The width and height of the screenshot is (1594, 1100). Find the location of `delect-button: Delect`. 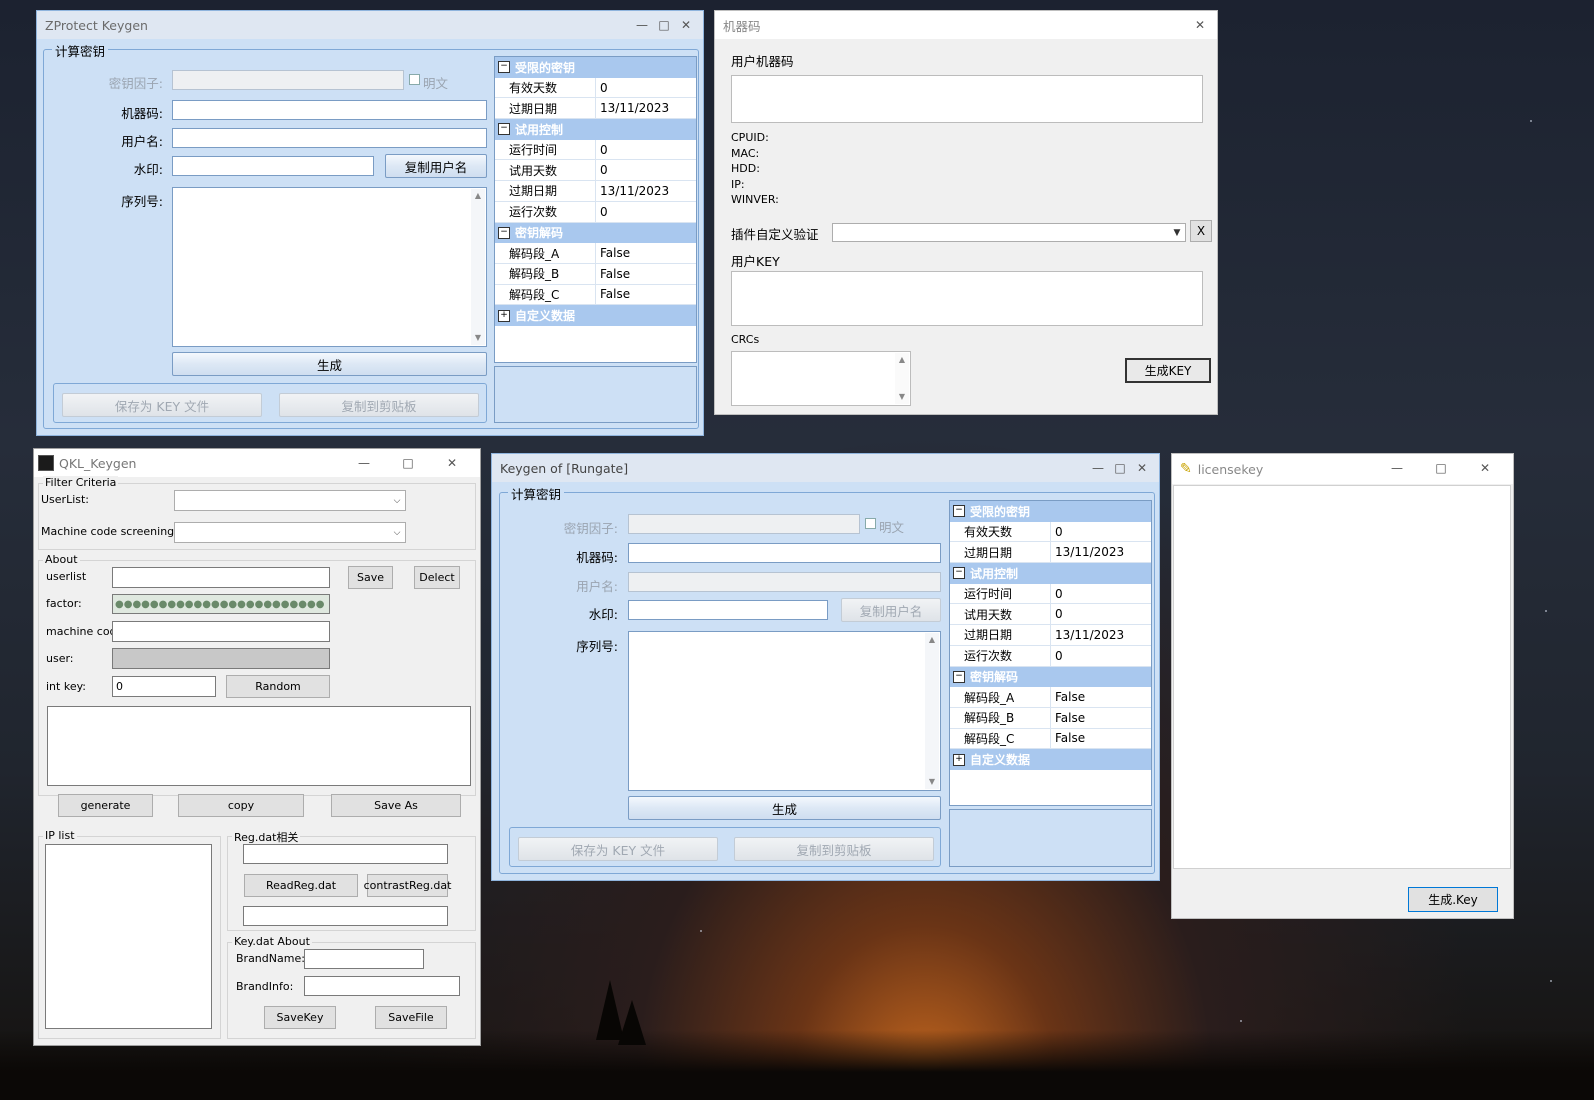

delect-button: Delect is located at coordinates (437, 577).